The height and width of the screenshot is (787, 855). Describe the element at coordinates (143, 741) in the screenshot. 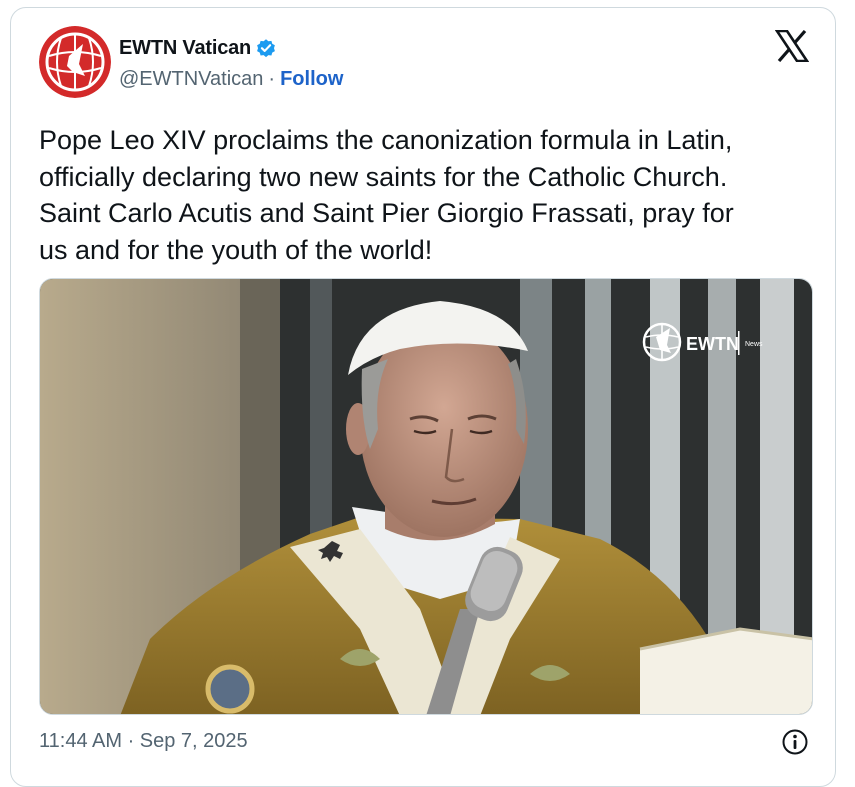

I see `tweet-timestamp: 11:44 AM · Sep 7, 2025` at that location.